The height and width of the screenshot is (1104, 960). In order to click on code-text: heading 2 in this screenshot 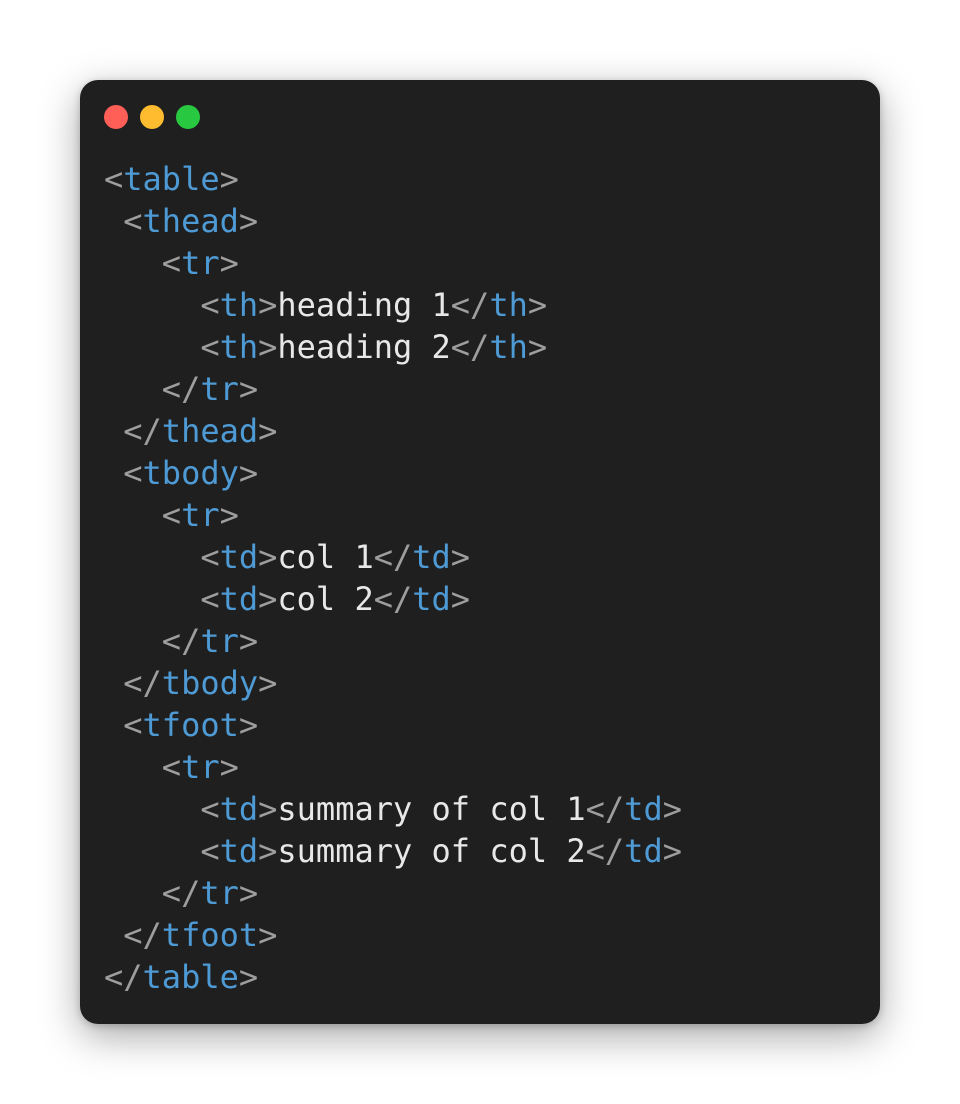, I will do `click(364, 347)`.